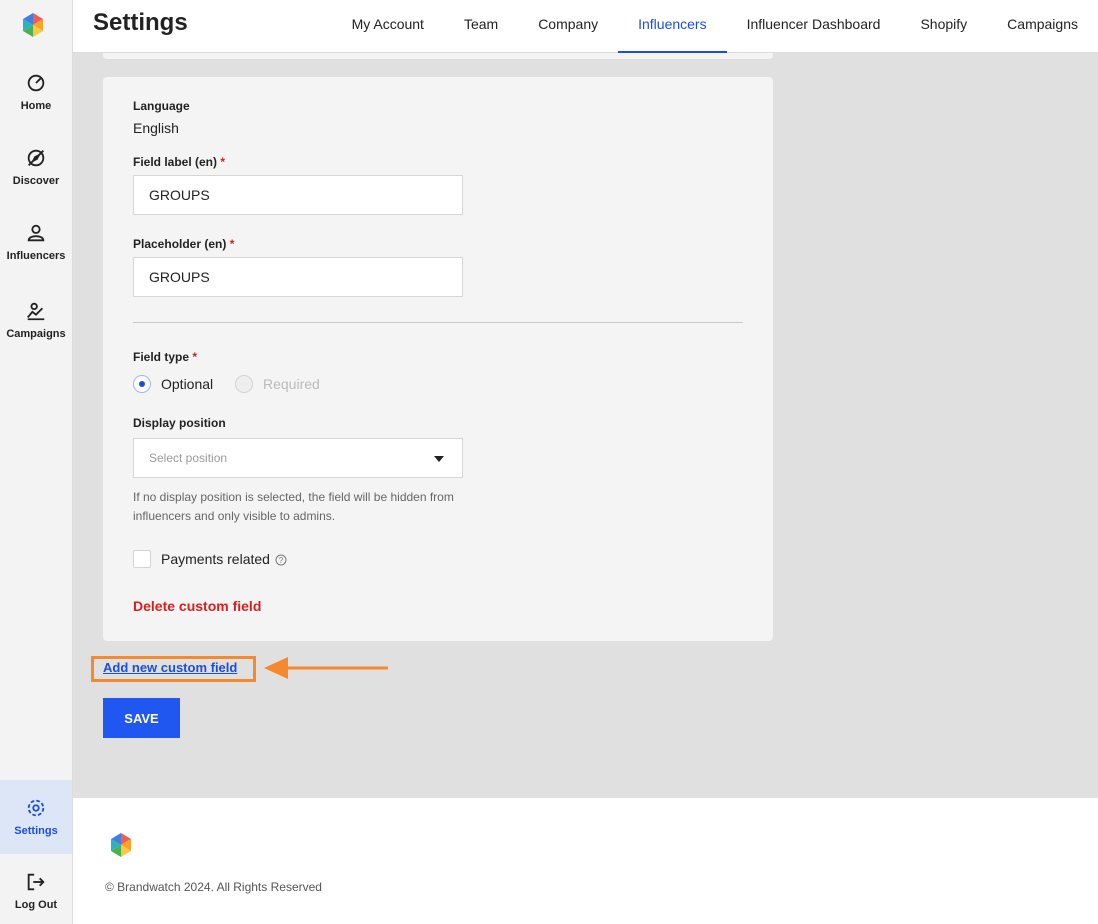  What do you see at coordinates (175, 162) in the screenshot?
I see `field-label-text: Field label (en)` at bounding box center [175, 162].